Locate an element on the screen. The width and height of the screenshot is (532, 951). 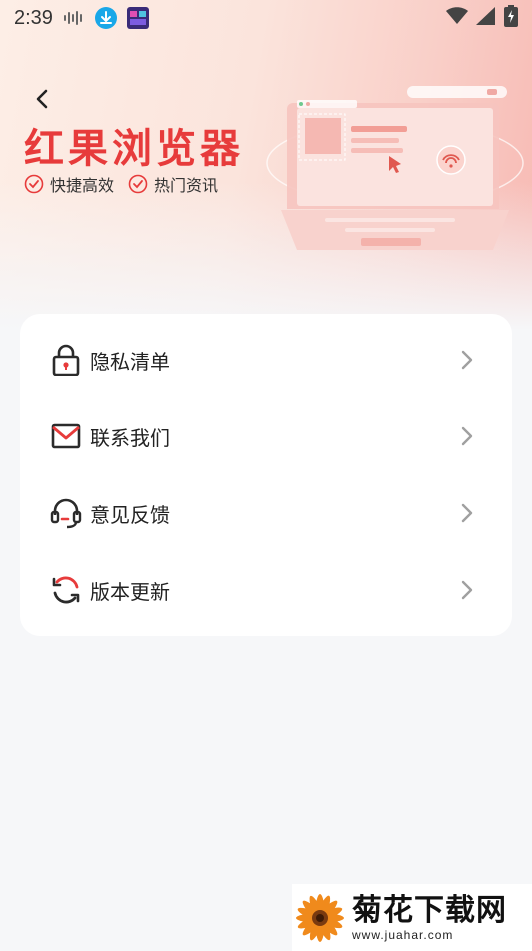
watermark: 菊花下载网 www.juahar.com is located at coordinates (412, 917).